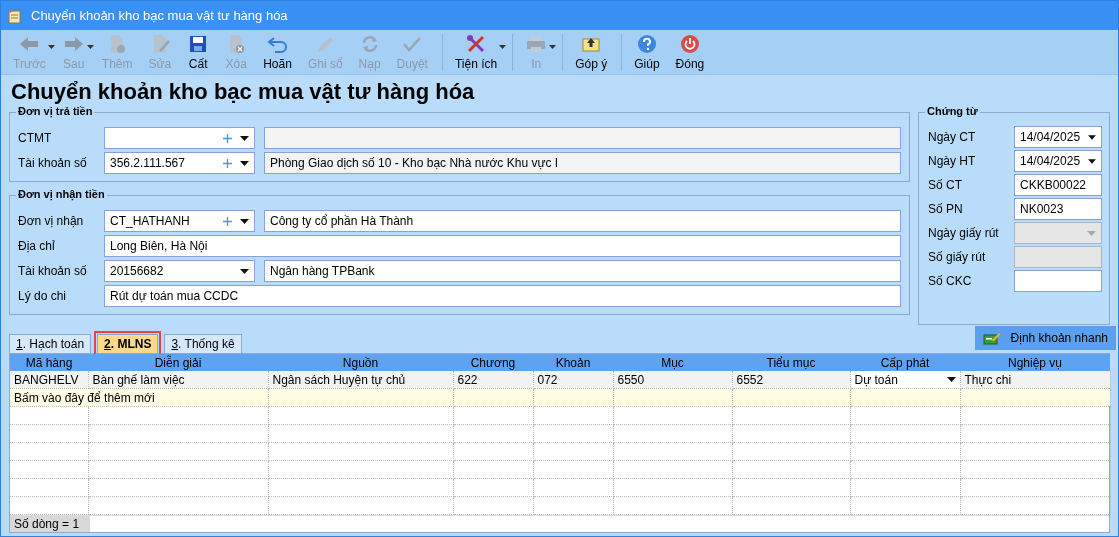  I want to click on description-field: Ngân hàng TPBank, so click(582, 271).